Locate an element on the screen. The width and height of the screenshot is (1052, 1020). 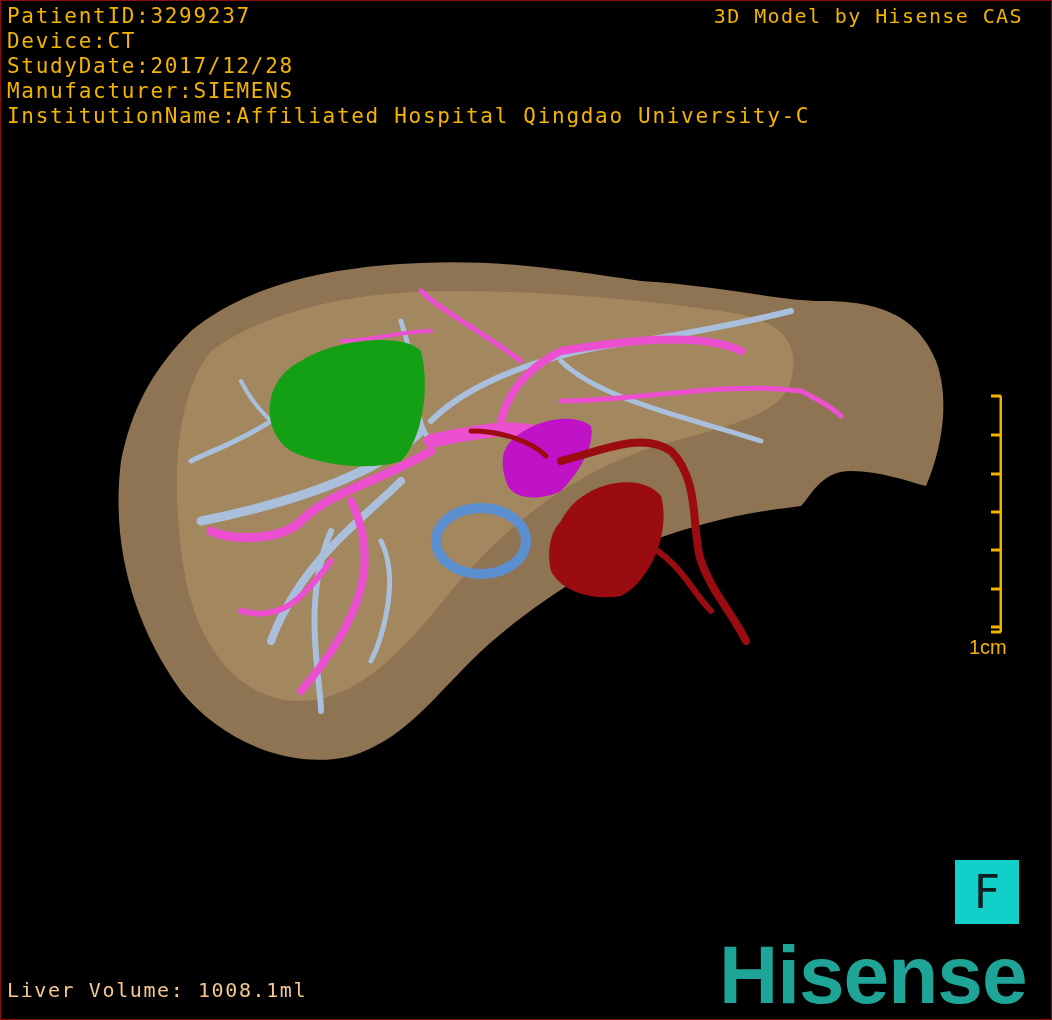
logo-text: Hisense is located at coordinates (873, 975).